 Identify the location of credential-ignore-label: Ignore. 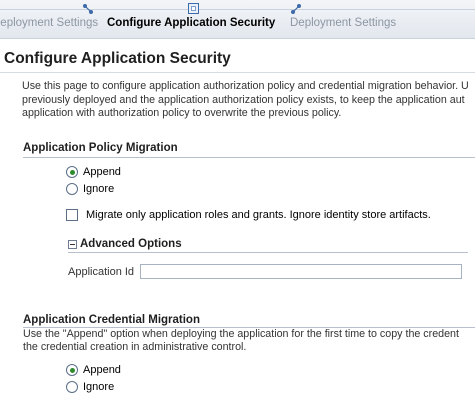
(98, 387).